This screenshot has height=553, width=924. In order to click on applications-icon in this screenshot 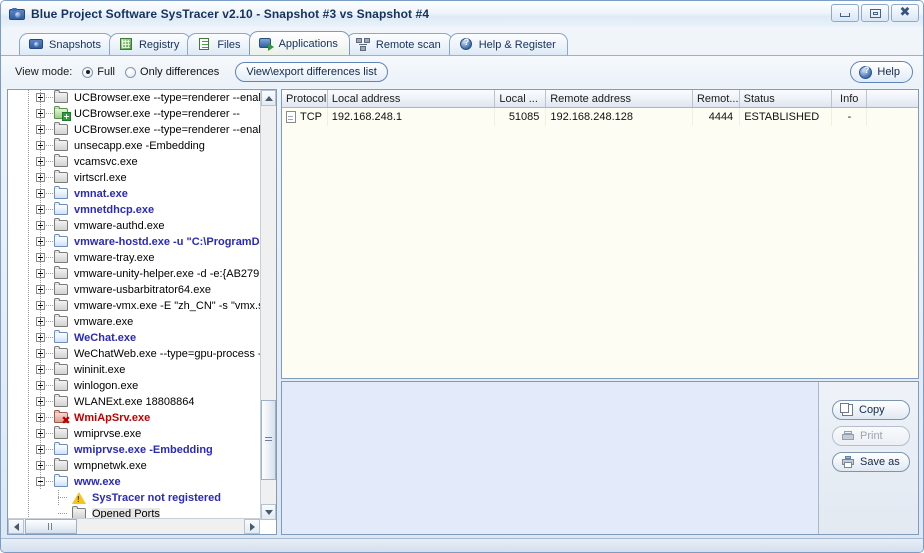, I will do `click(266, 44)`.